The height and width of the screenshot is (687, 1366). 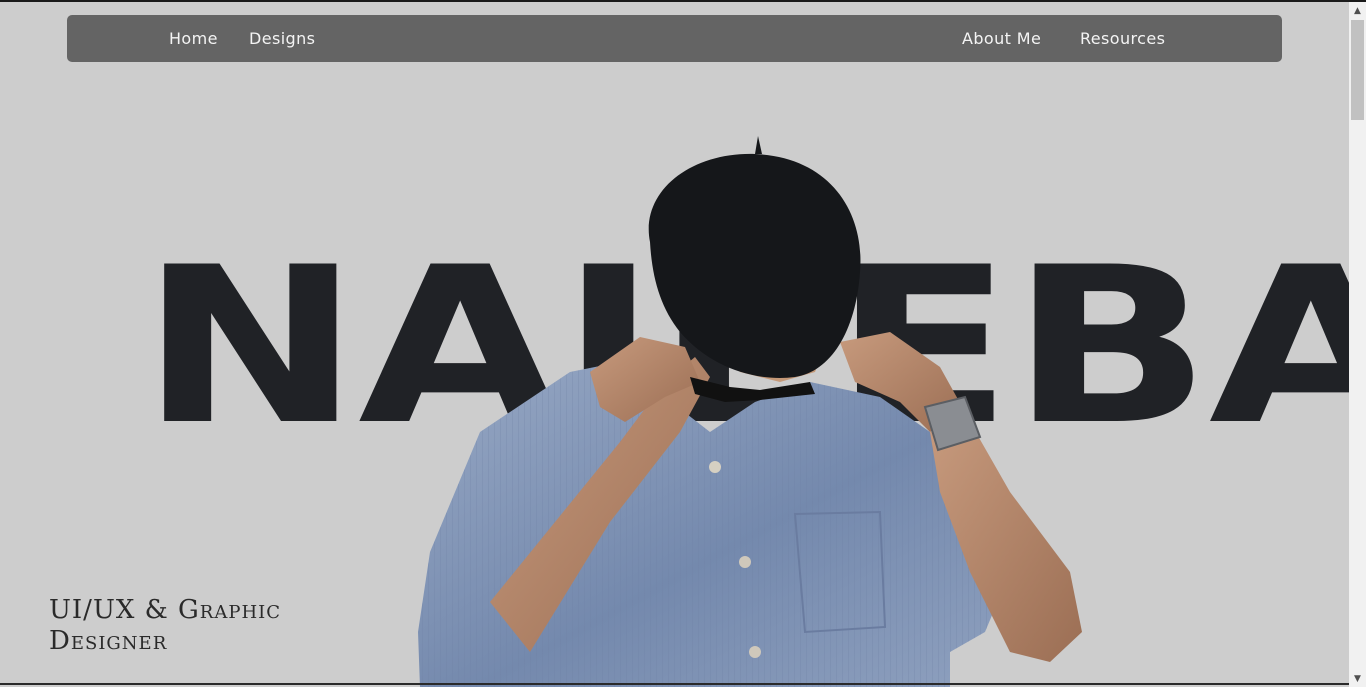 I want to click on vertical-scrollbar: ▲ ▼, so click(x=1357, y=344).